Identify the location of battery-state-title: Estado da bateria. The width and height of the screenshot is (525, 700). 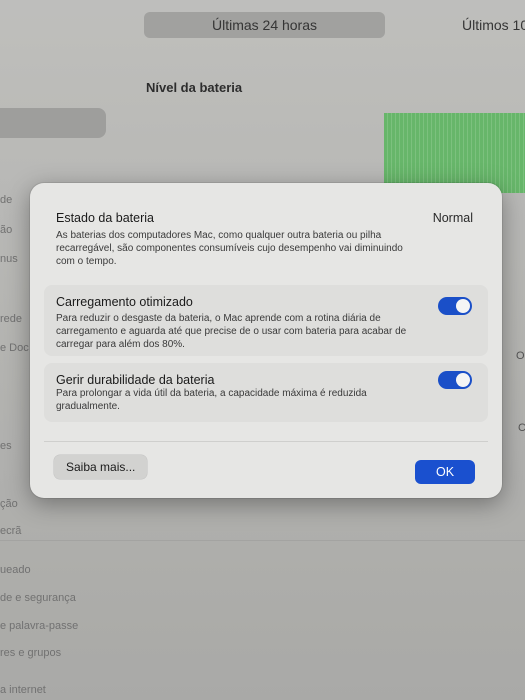
(105, 218).